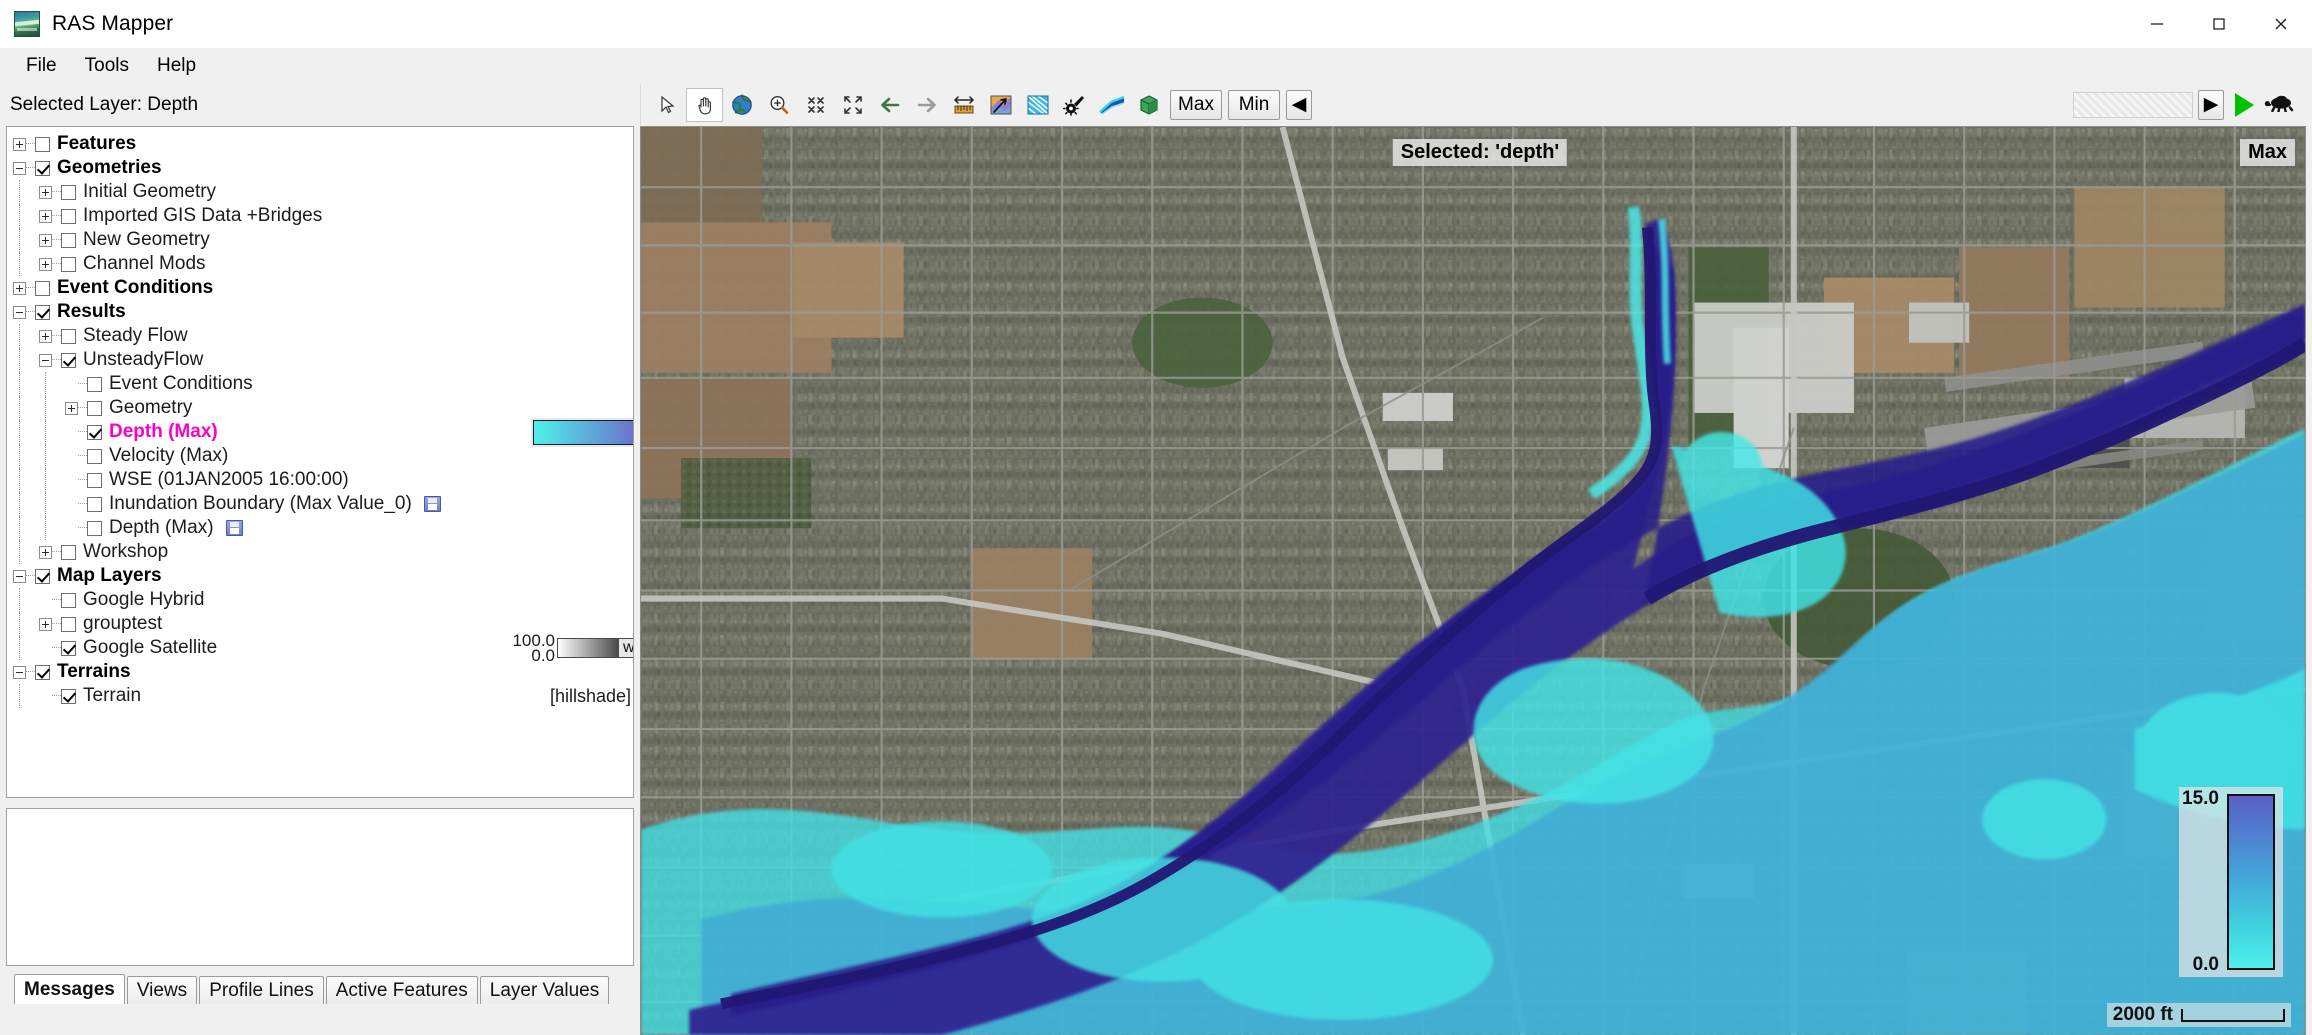 This screenshot has height=1035, width=2312. What do you see at coordinates (323, 480) in the screenshot?
I see `tree-item: WSE (01JAN2005 16:00:00)` at bounding box center [323, 480].